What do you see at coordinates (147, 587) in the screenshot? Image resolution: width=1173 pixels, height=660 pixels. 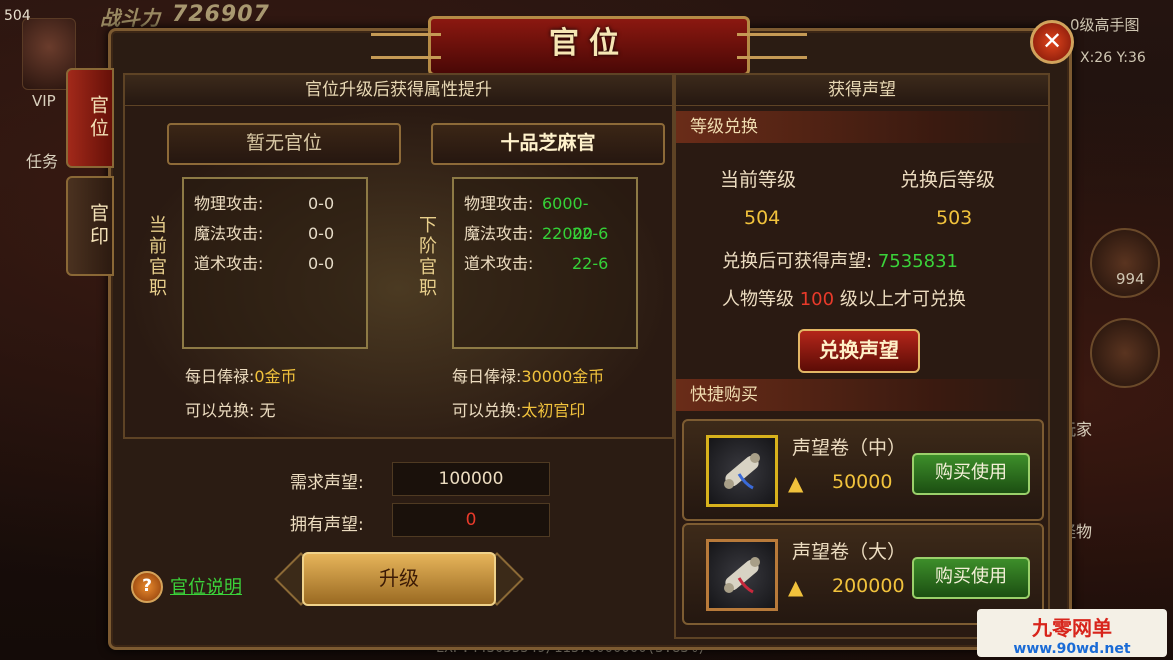 I see `help-icon: ?` at bounding box center [147, 587].